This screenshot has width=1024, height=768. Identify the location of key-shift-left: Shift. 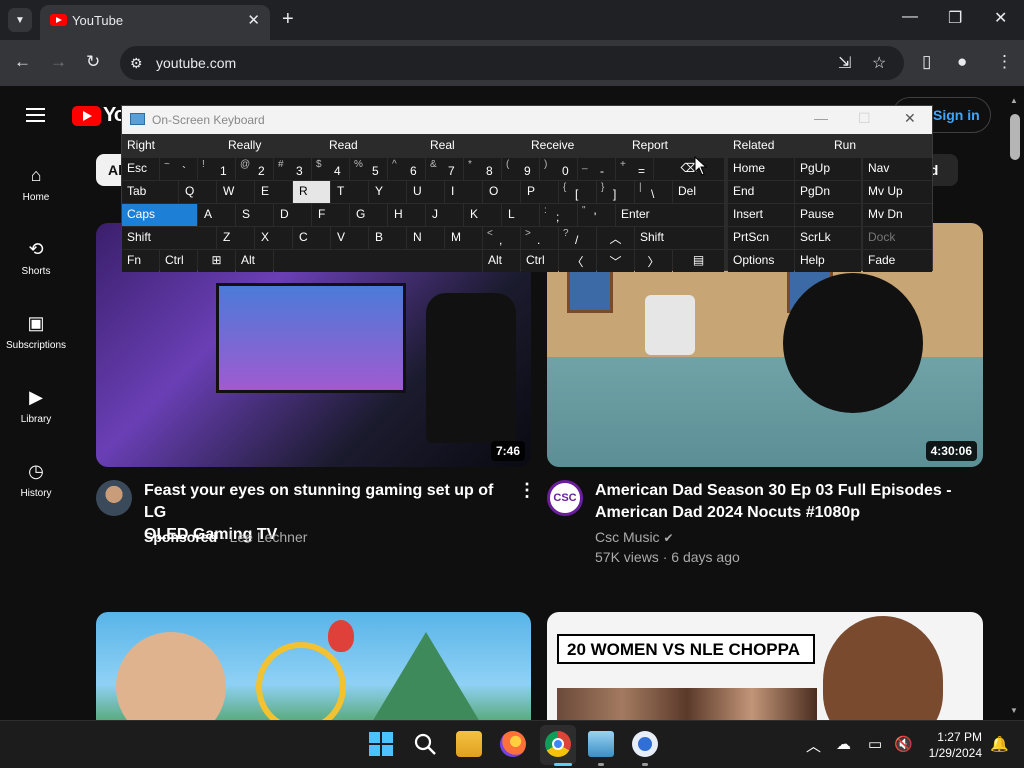
(169, 238).